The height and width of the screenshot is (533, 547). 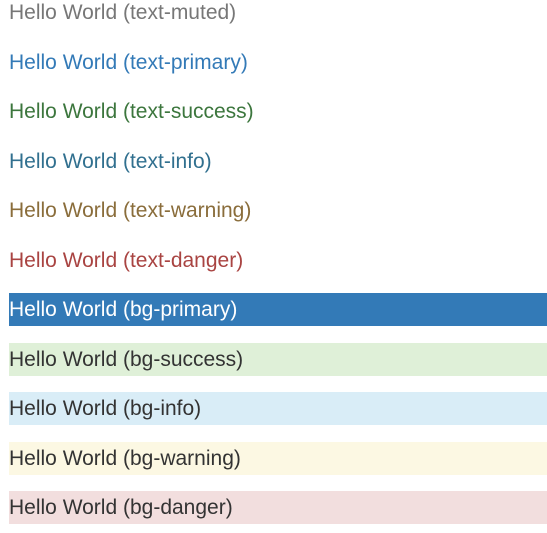 I want to click on text-primary-line: Hello World (text-primary), so click(x=128, y=62).